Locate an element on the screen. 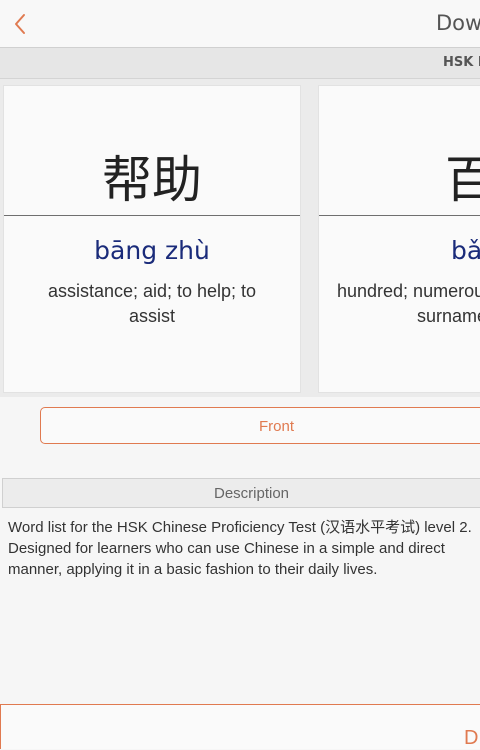  card-hanzi: 帮助 is located at coordinates (152, 180).